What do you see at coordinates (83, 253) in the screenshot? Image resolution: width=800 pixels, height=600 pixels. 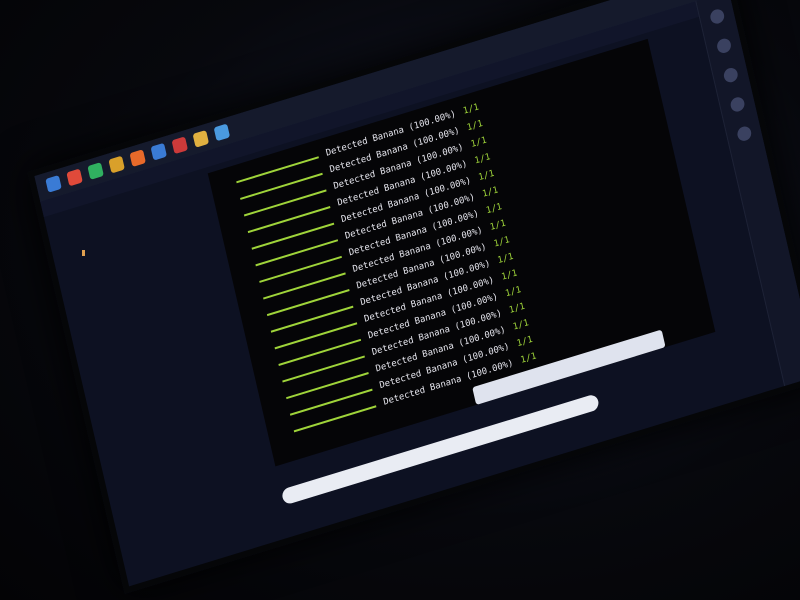 I see `mouse-cursor` at bounding box center [83, 253].